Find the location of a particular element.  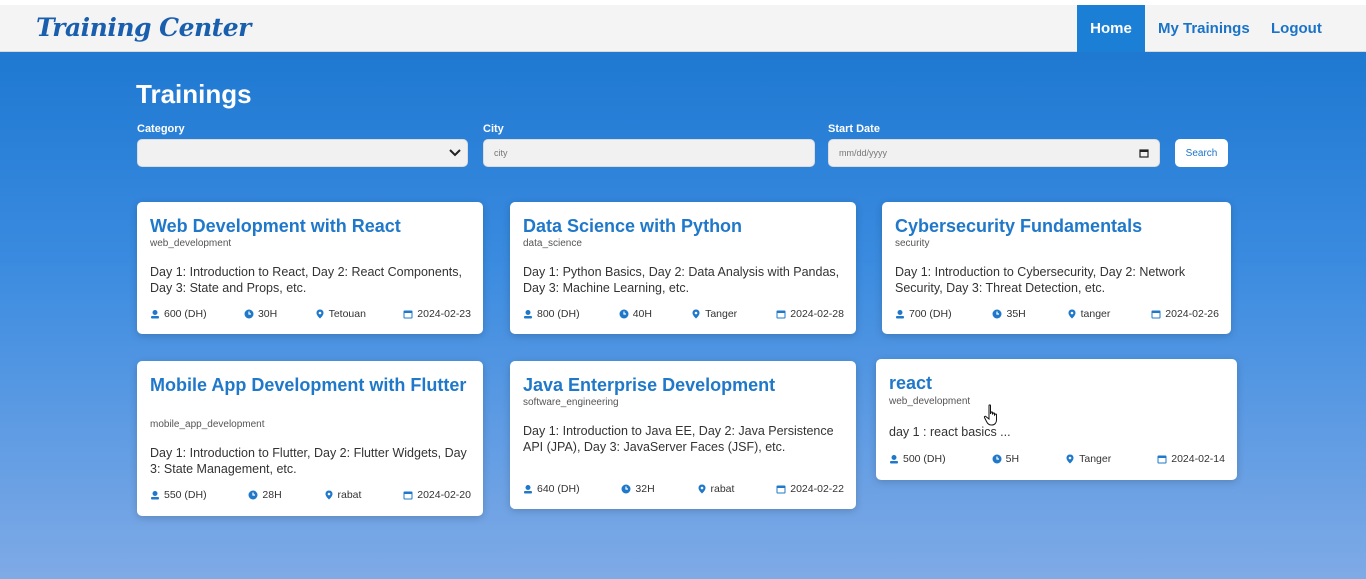

training-meta: 700 (DH) 35H tanger 2024-02-26 is located at coordinates (1057, 314).